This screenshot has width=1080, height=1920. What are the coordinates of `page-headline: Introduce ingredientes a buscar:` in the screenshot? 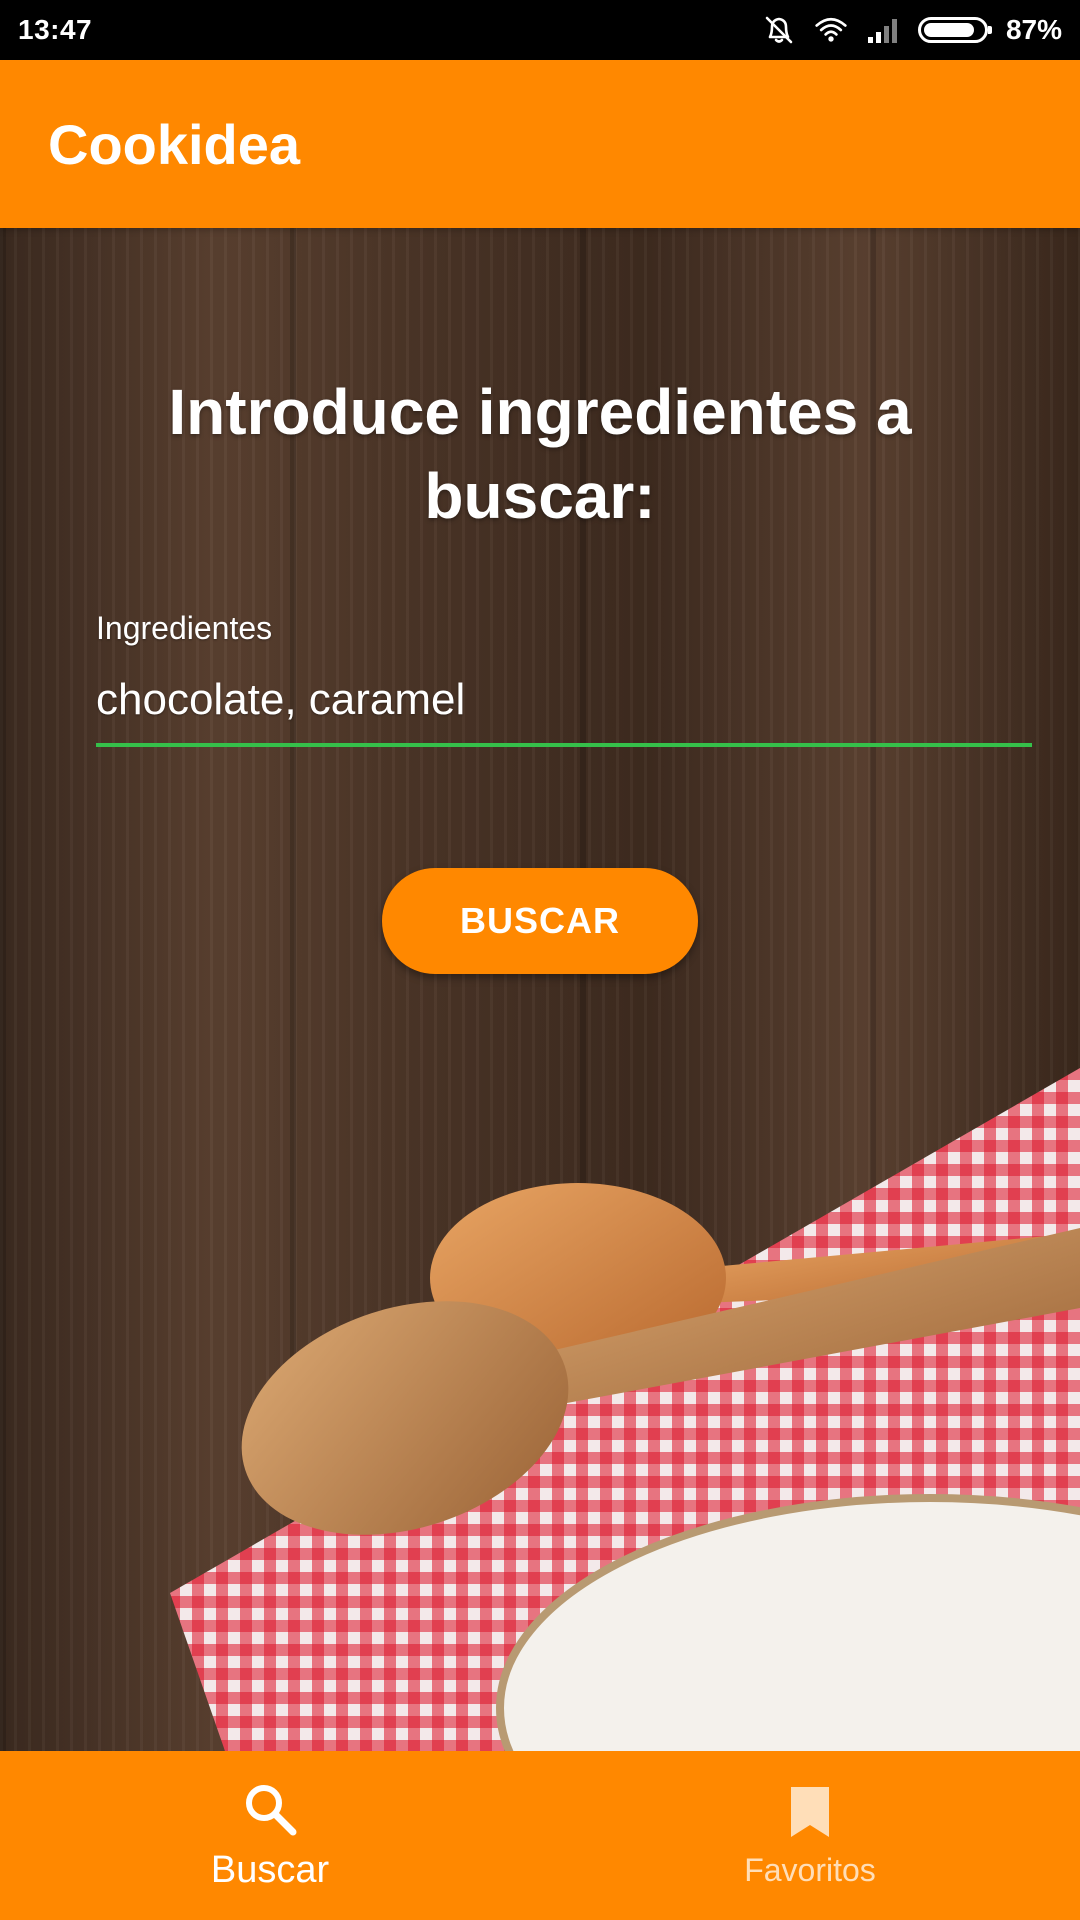 It's located at (540, 454).